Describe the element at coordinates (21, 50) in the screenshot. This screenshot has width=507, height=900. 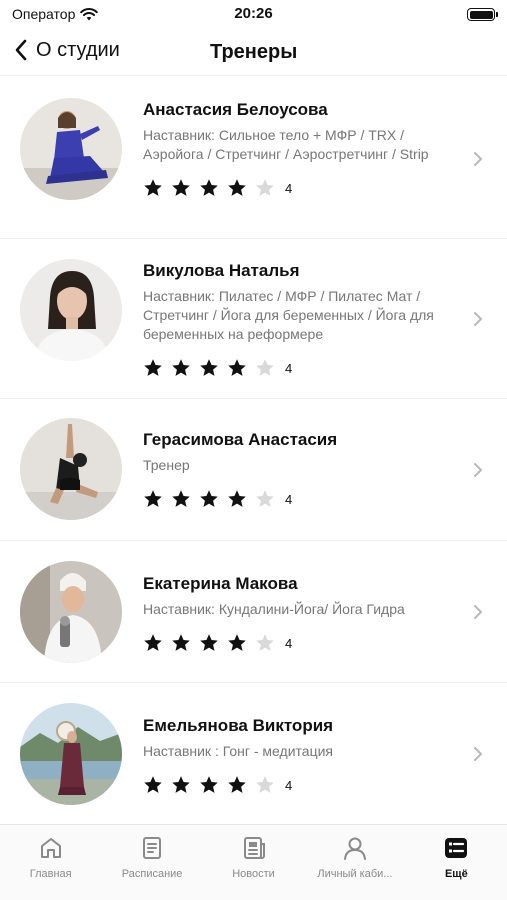
I see `chevron-left-icon` at that location.